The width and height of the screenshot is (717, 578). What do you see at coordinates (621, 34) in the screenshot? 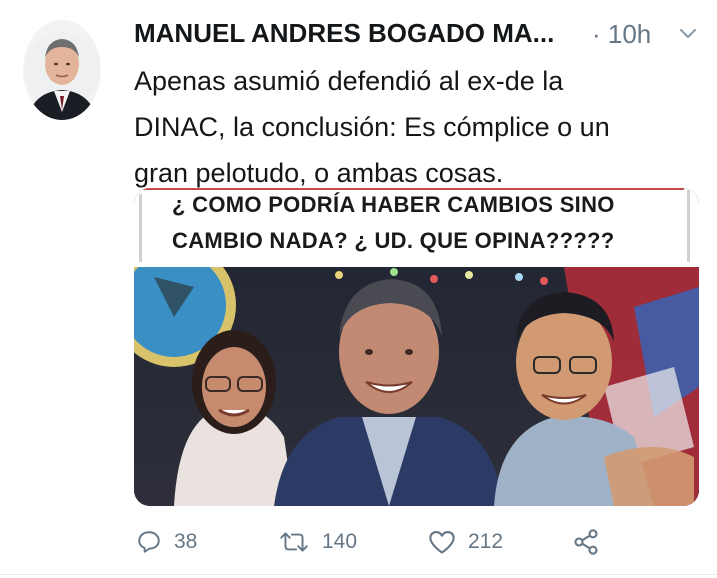
I see `tweet-timestamp: · 10h` at bounding box center [621, 34].